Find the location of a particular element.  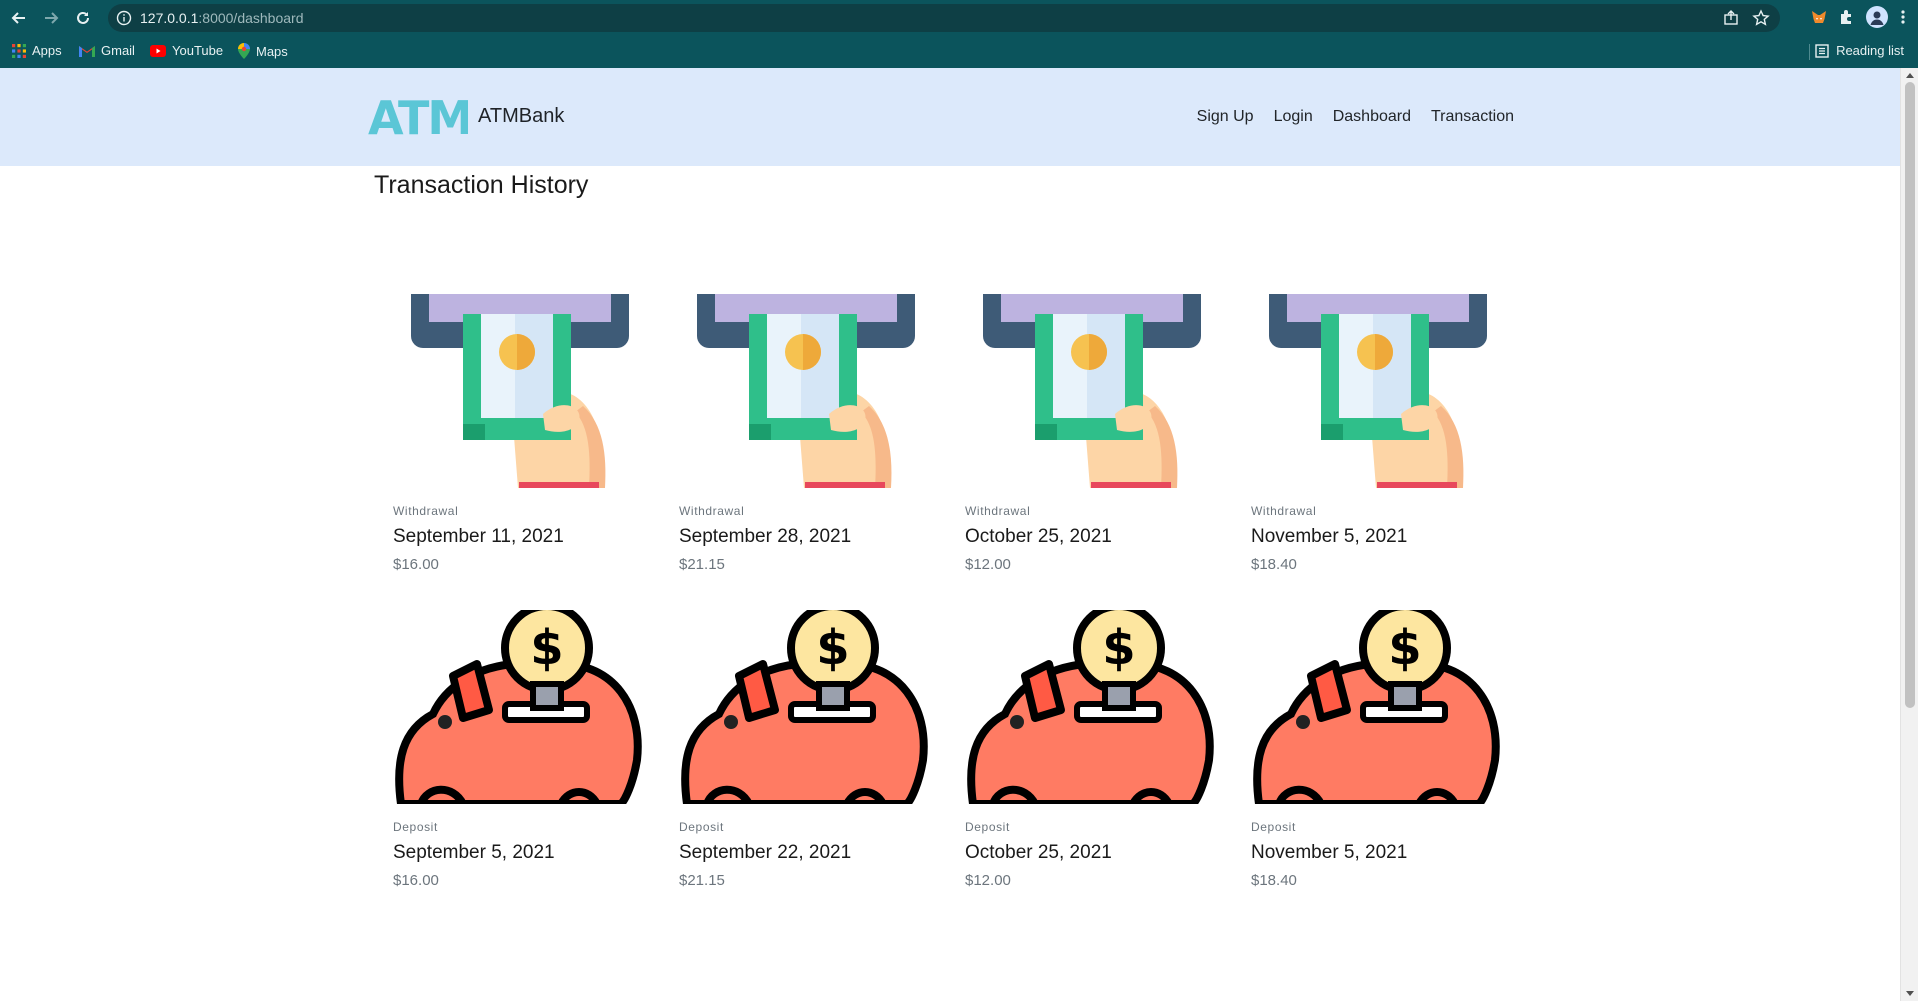

atm-logo-icon: ATM is located at coordinates (418, 116).